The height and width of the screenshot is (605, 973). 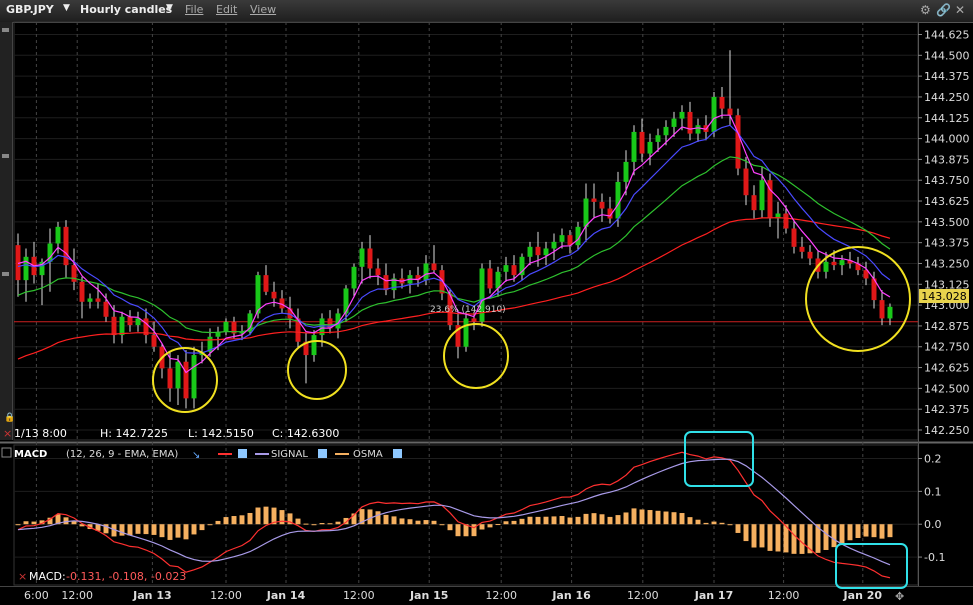 I want to click on macd-params: (12, 26, 9 - EMA, EMA), so click(x=122, y=454).